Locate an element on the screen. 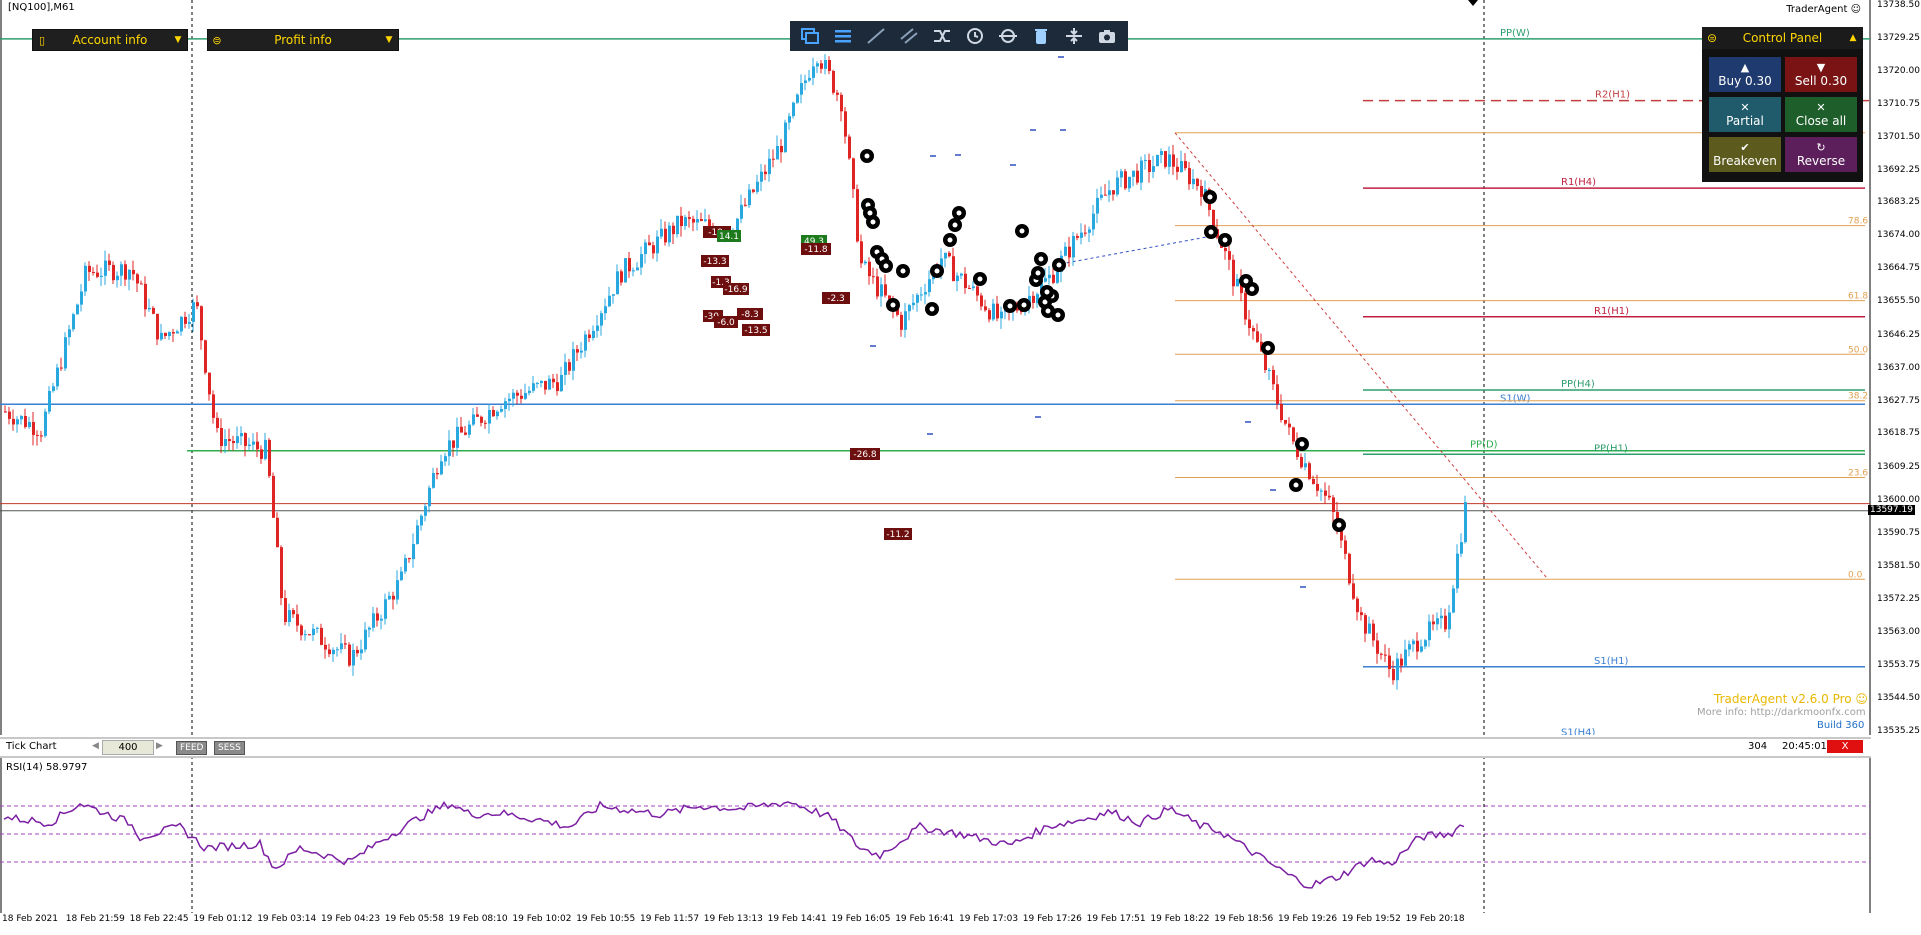 Image resolution: width=1921 pixels, height=935 pixels. trash-icon is located at coordinates (1040, 36).